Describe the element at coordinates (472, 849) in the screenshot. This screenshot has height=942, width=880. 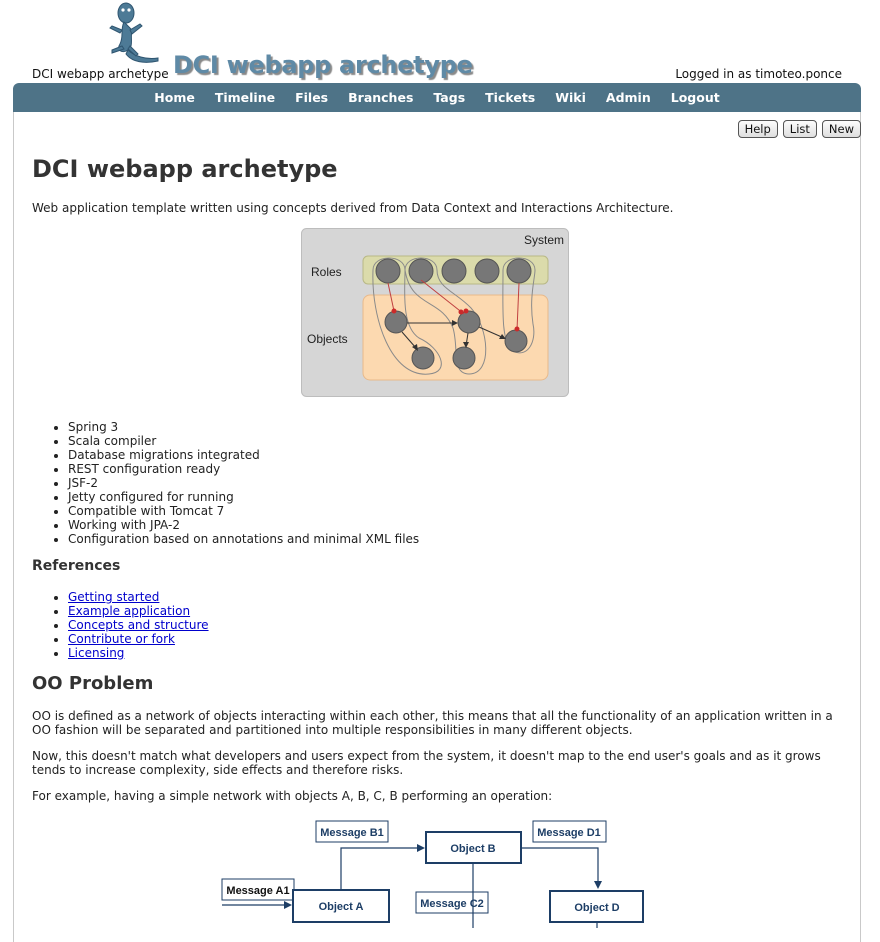
I see `object-b-label: Object B` at that location.